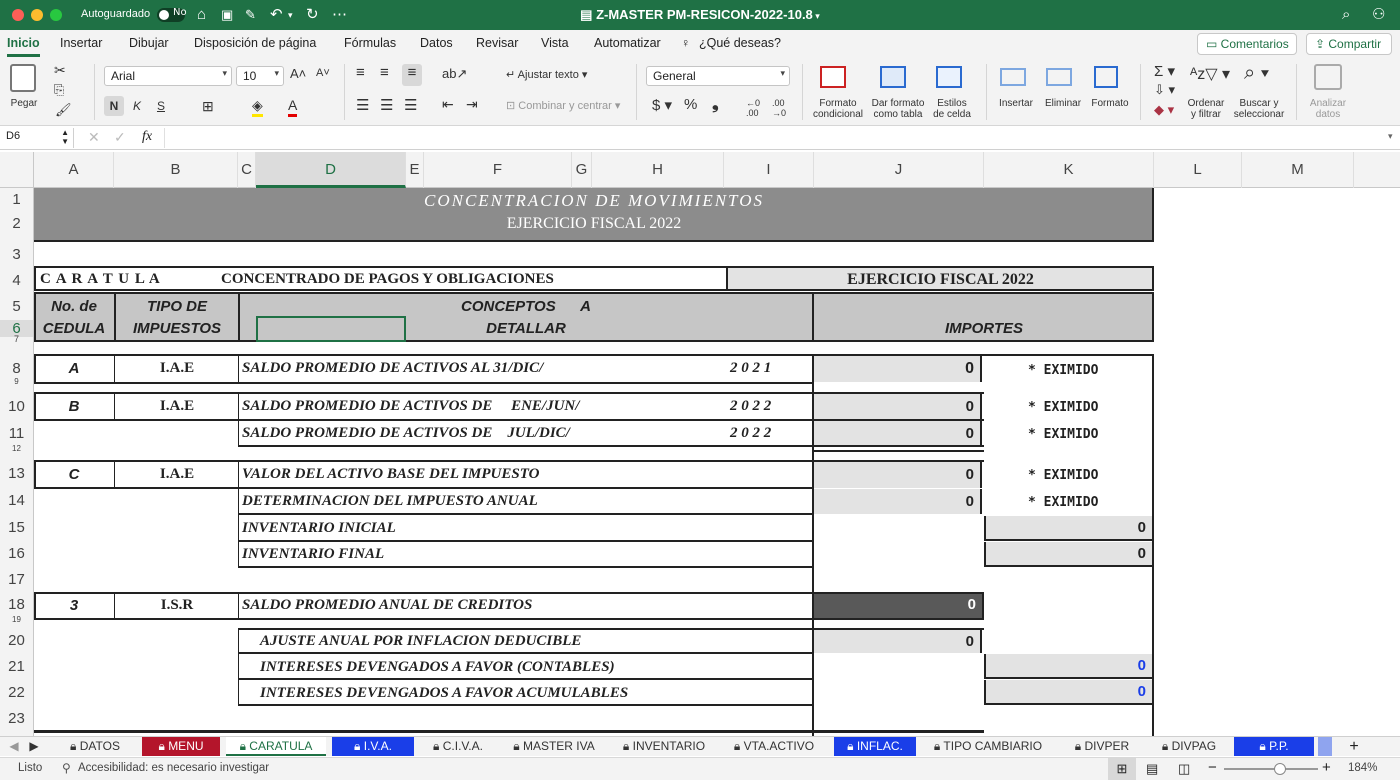 The height and width of the screenshot is (780, 1400). What do you see at coordinates (1069, 170) in the screenshot?
I see `column-header-k: K` at bounding box center [1069, 170].